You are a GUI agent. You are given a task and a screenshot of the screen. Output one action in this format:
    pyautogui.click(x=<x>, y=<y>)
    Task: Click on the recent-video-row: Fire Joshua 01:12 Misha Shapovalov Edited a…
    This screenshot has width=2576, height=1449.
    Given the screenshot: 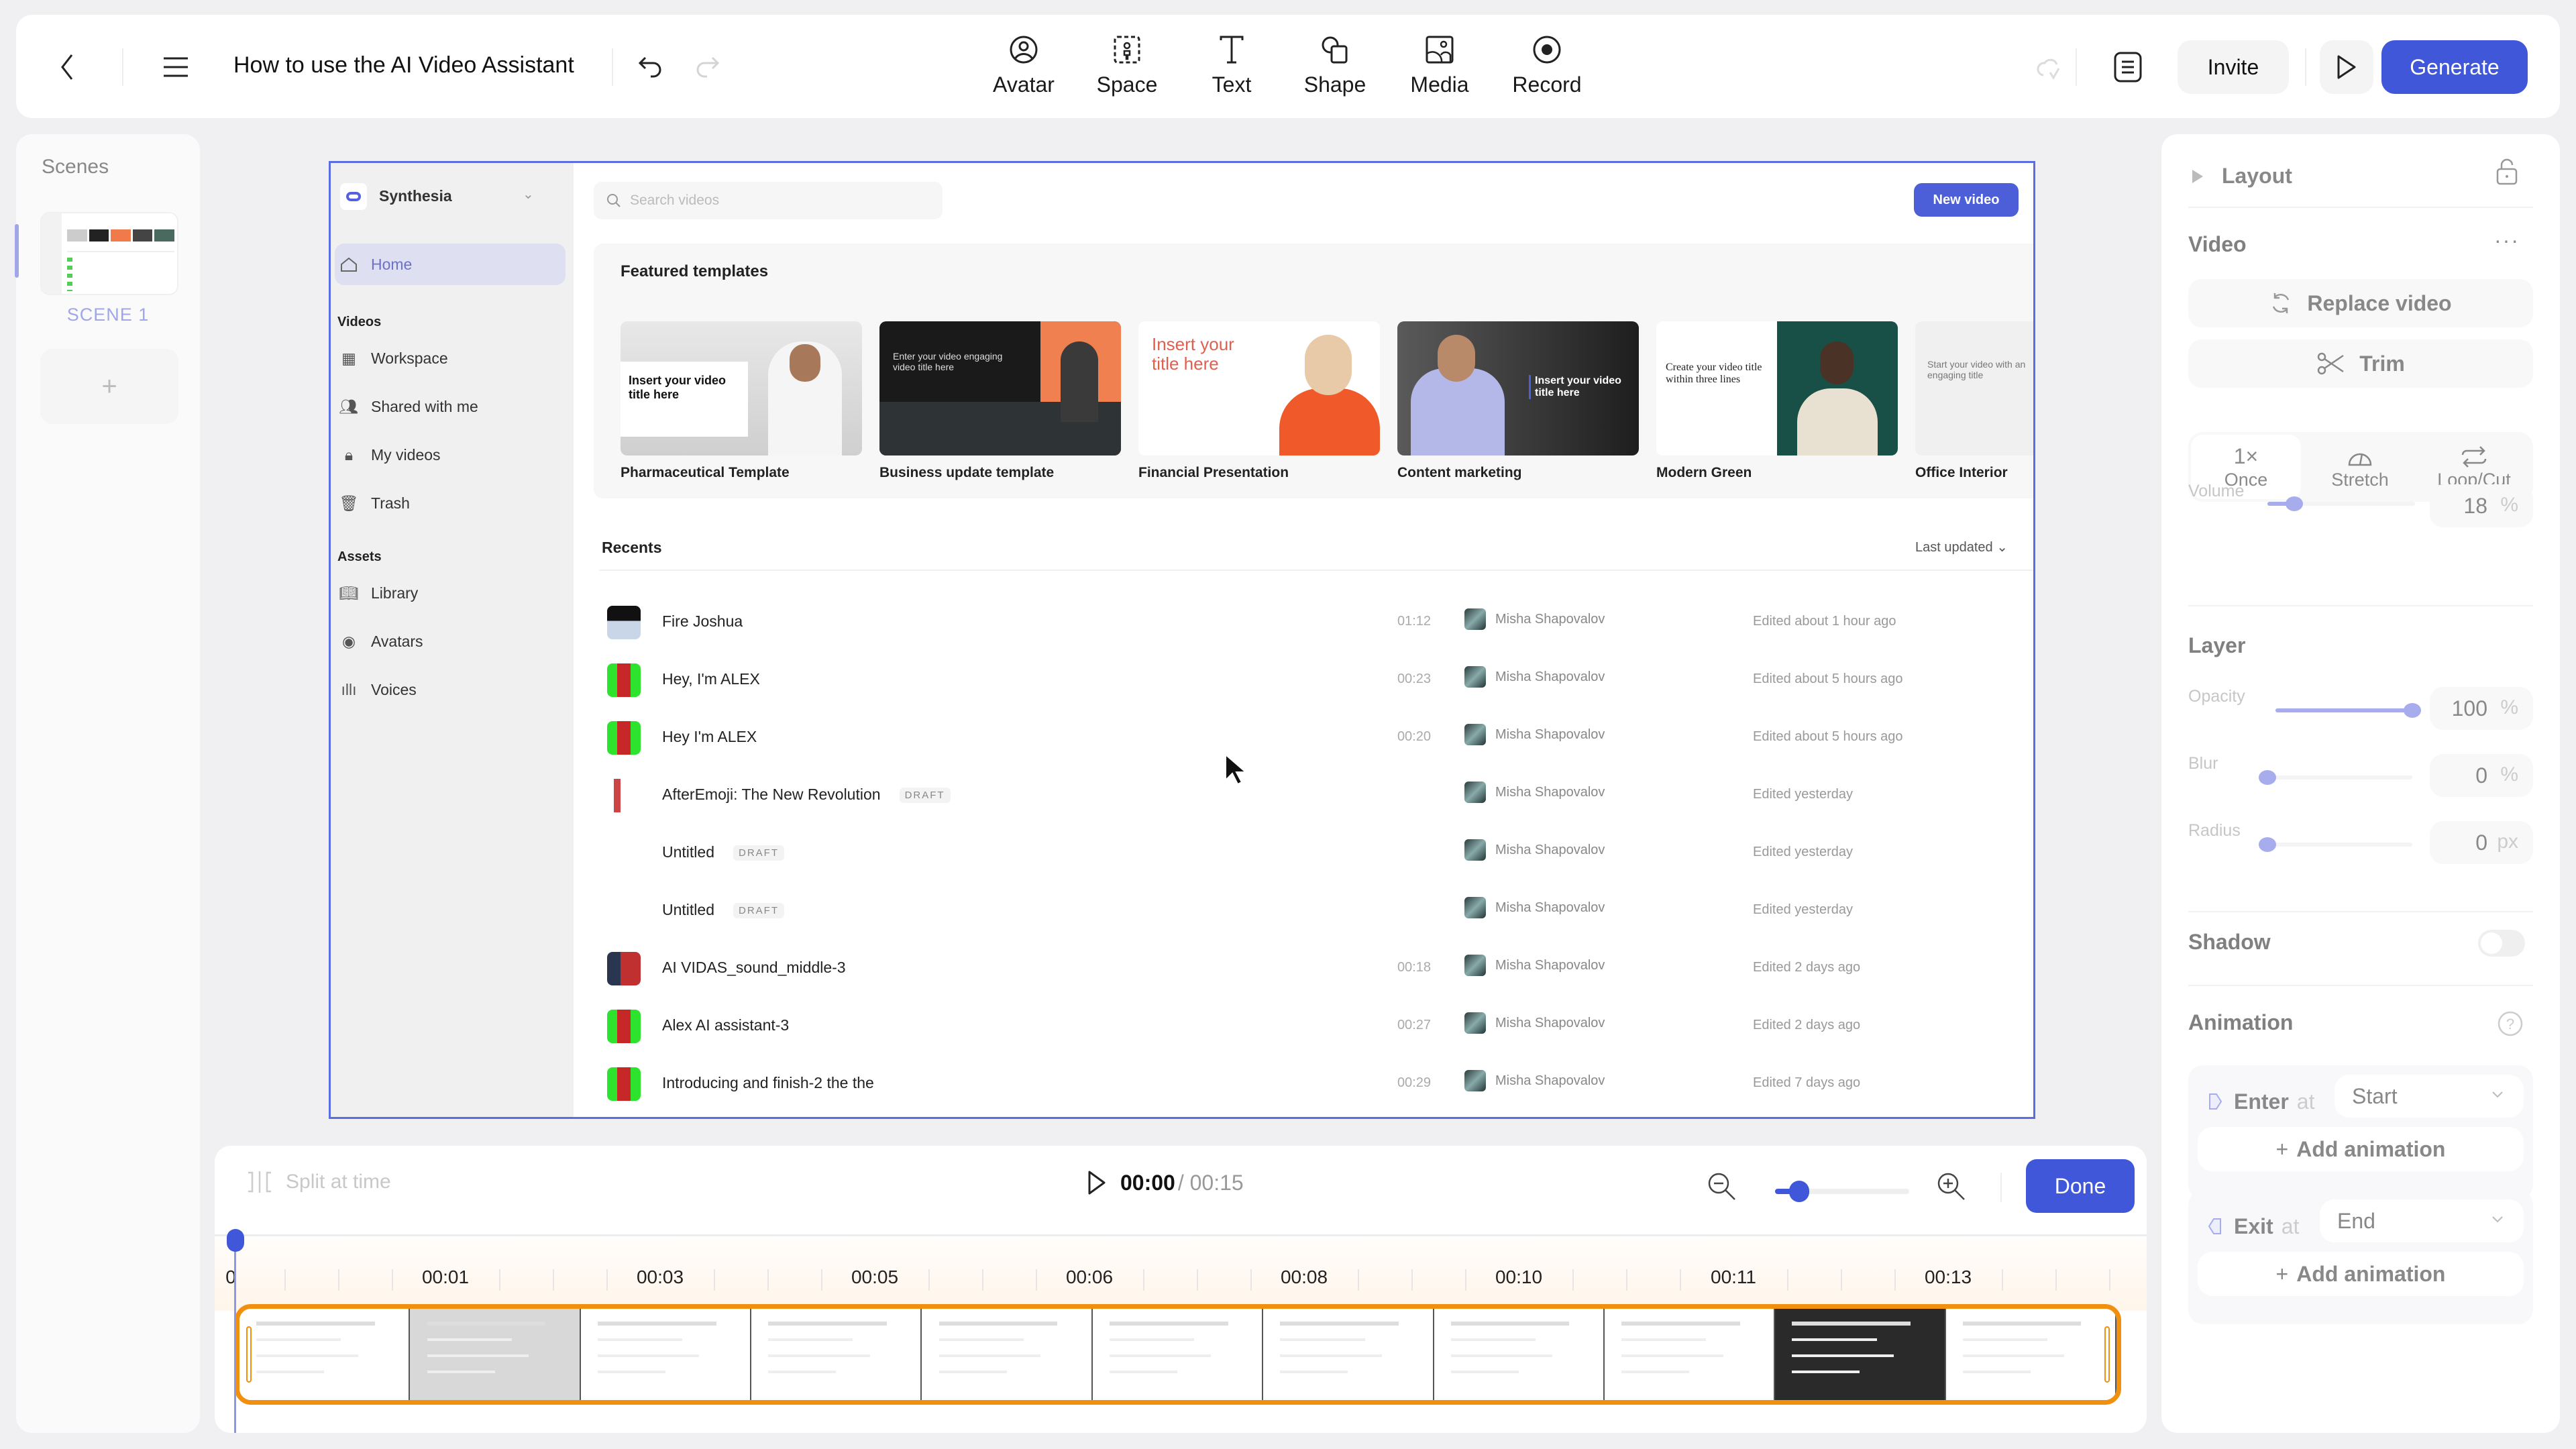 What is the action you would take?
    pyautogui.click(x=1316, y=621)
    